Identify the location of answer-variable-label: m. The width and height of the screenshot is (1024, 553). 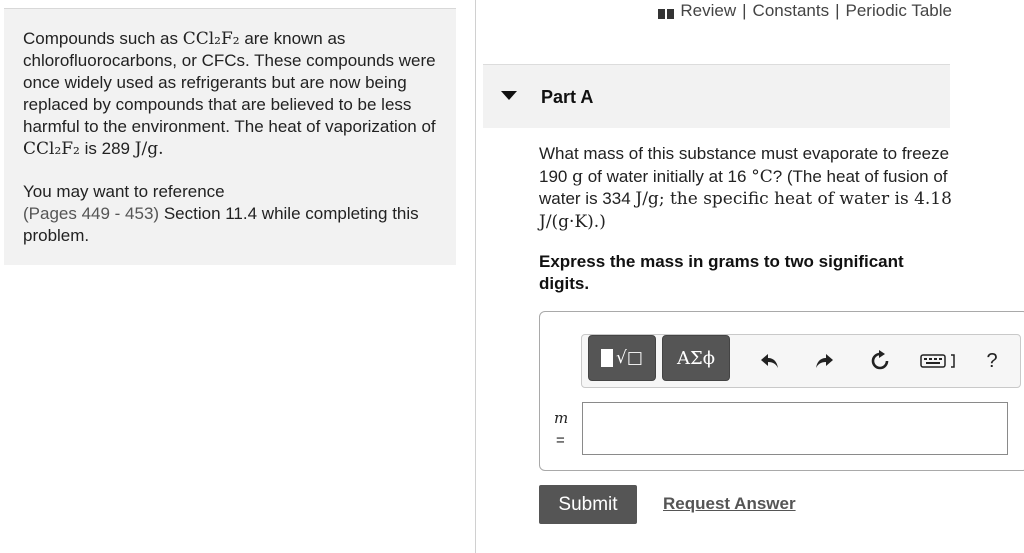
(561, 418).